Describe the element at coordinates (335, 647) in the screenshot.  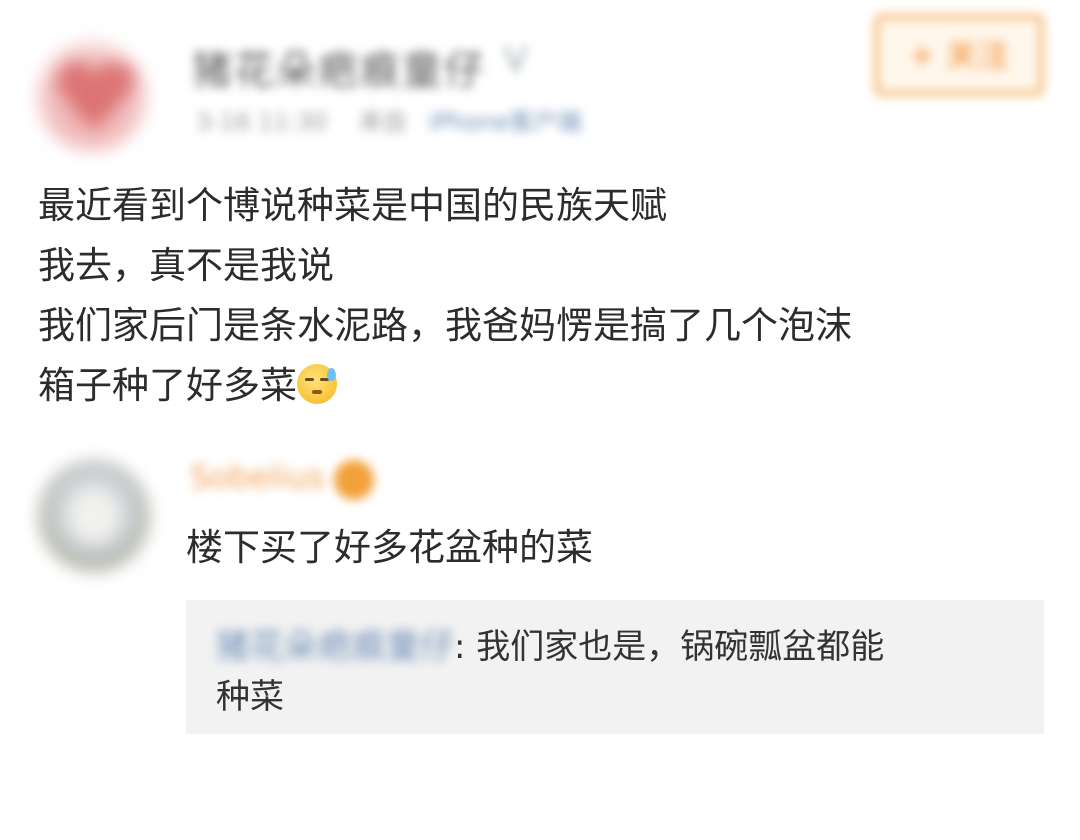
I see `reply-author-name: 猪花朵疤痕童仔` at that location.